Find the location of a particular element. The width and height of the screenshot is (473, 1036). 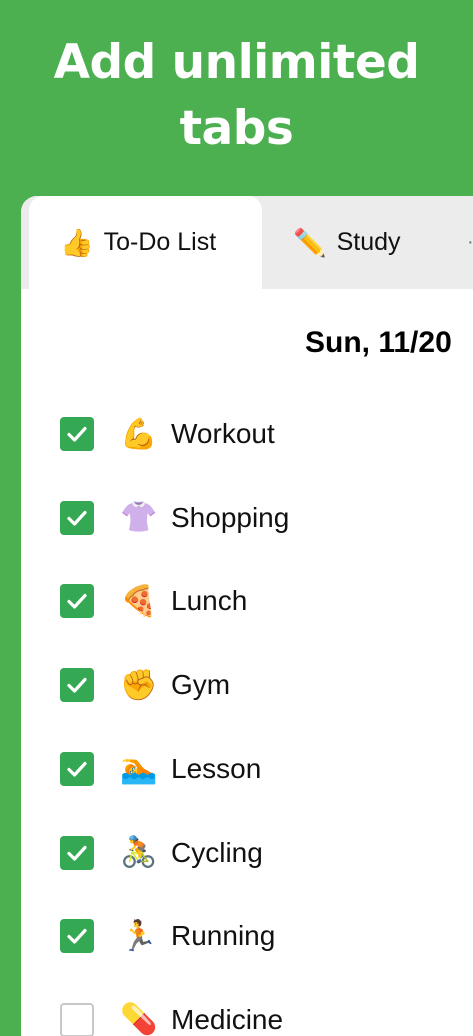

task-label: Medicine is located at coordinates (227, 1019).